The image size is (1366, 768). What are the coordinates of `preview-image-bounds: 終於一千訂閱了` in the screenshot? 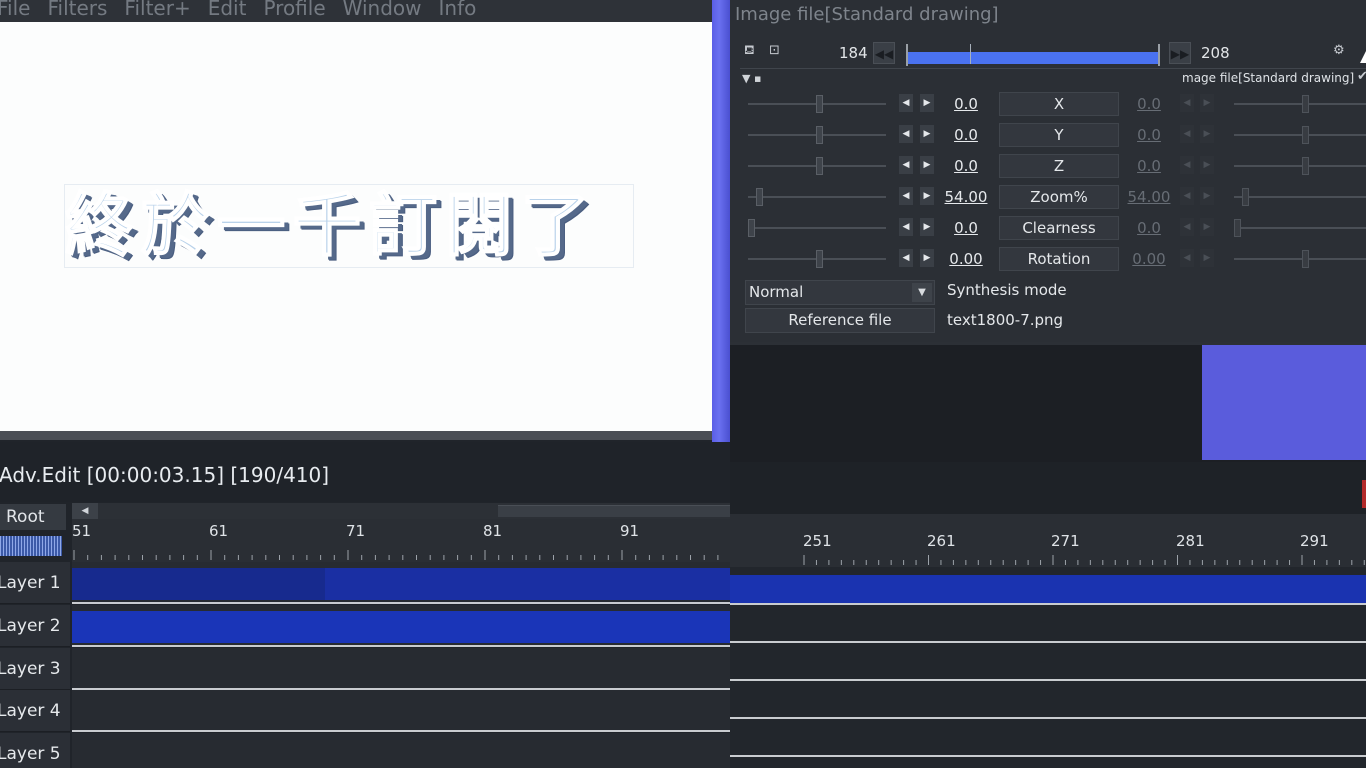 It's located at (349, 226).